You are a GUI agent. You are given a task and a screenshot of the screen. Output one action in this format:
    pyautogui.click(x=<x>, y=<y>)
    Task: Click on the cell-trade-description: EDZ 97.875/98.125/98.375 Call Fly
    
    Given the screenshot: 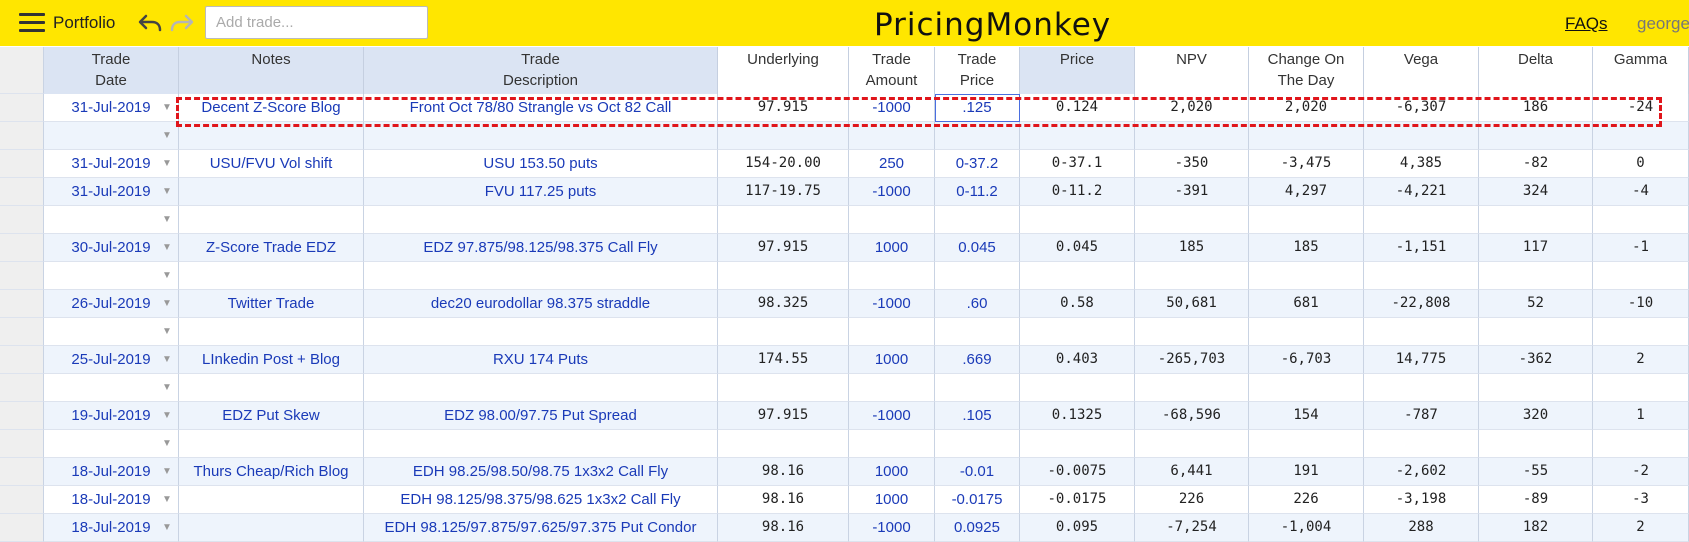 What is the action you would take?
    pyautogui.click(x=541, y=248)
    